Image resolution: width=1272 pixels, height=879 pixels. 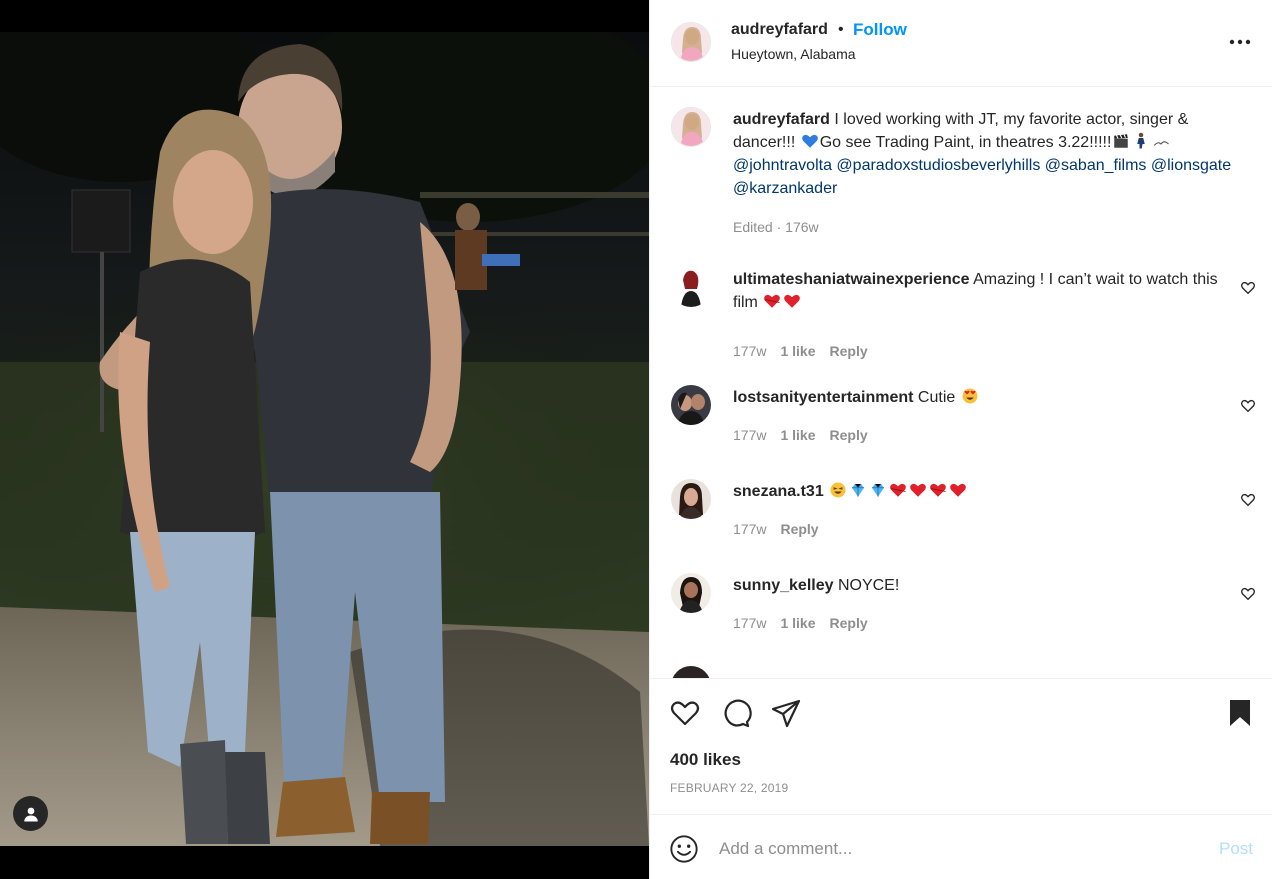 I want to click on heart-eyes-icon, so click(x=970, y=396).